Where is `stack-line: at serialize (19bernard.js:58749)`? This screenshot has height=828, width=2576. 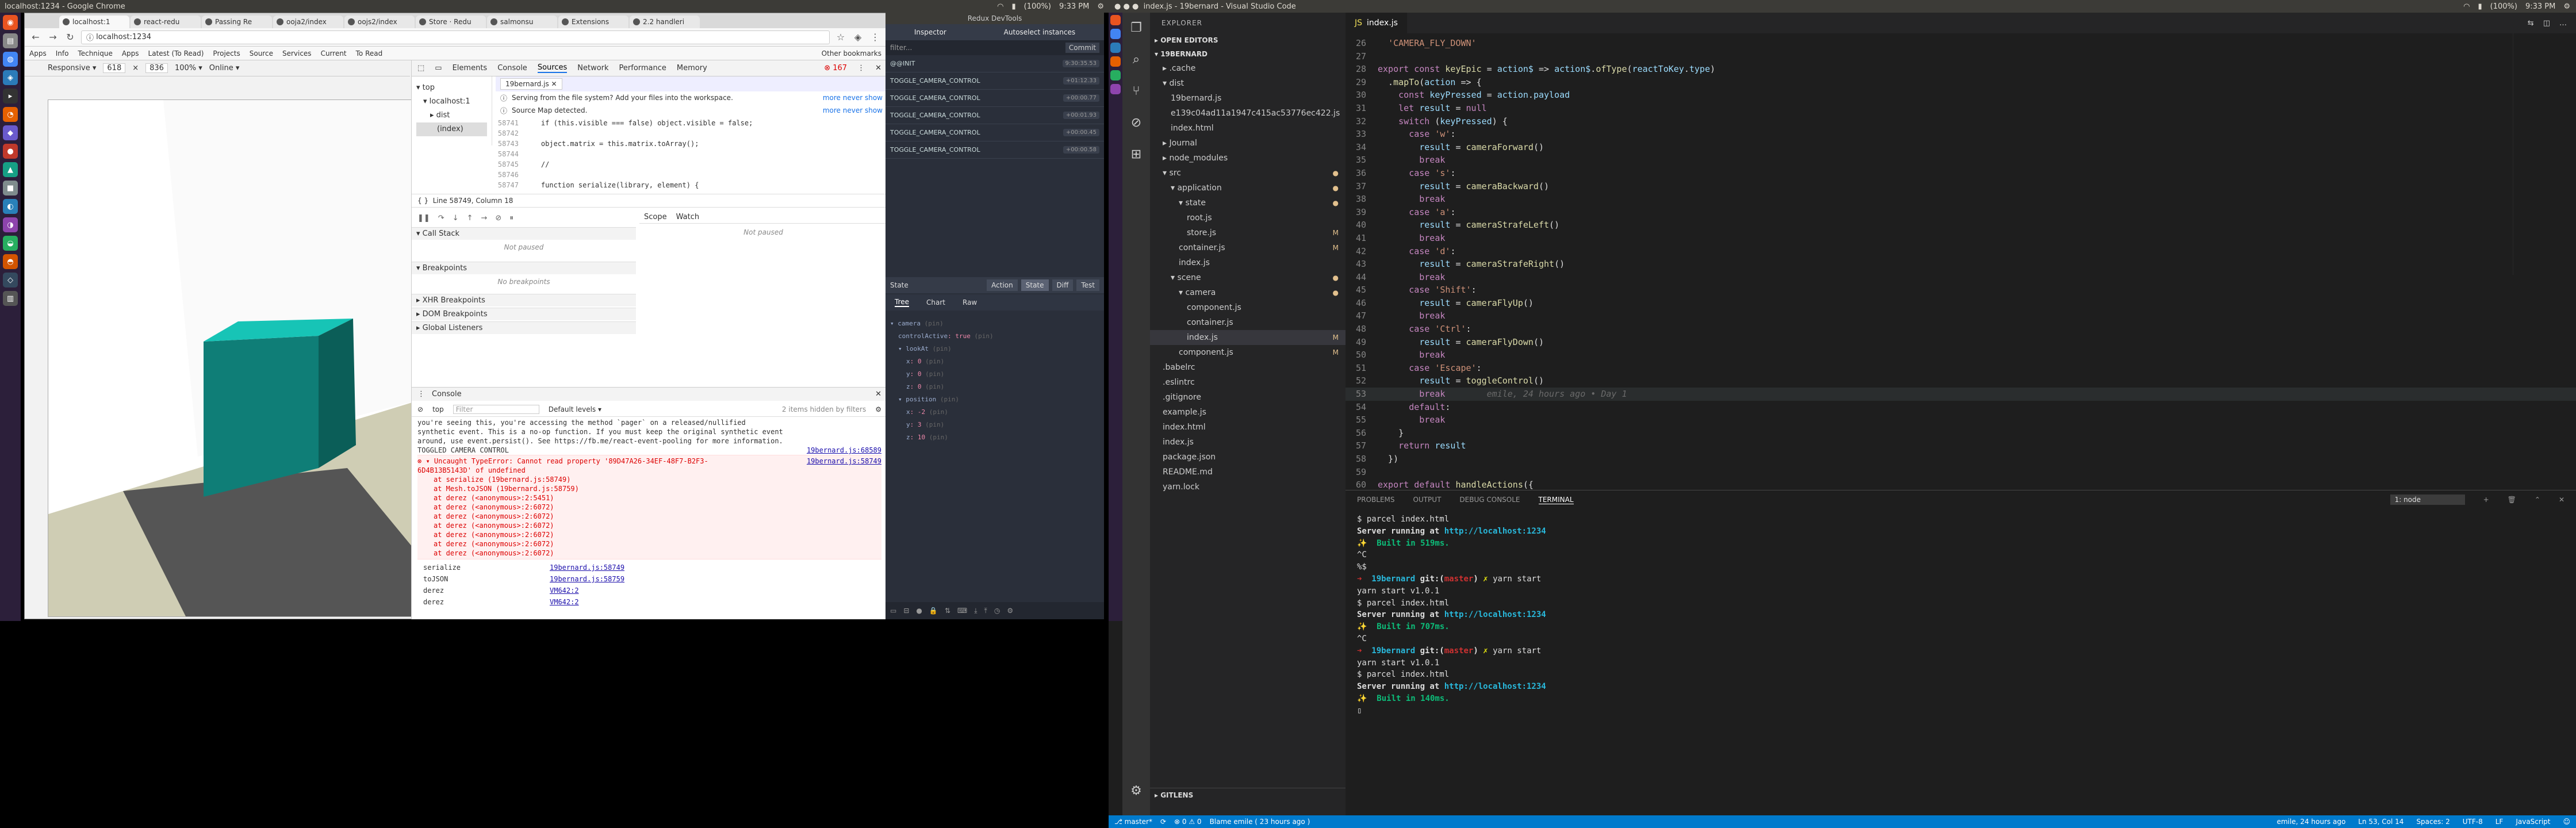
stack-line: at serialize (19bernard.js:58749) is located at coordinates (657, 479).